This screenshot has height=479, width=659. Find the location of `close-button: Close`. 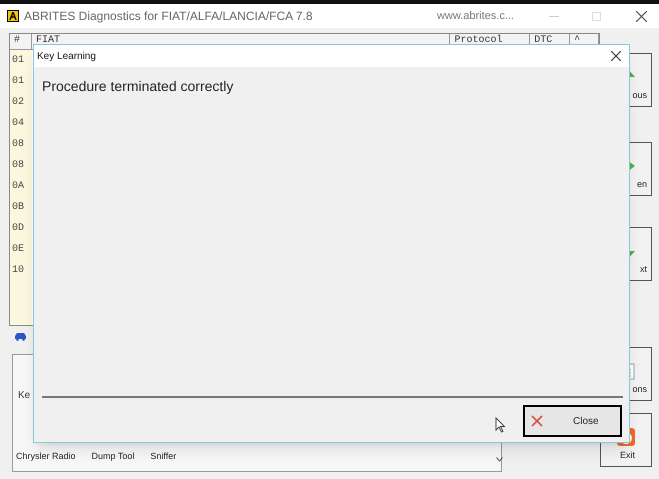

close-button: Close is located at coordinates (572, 421).